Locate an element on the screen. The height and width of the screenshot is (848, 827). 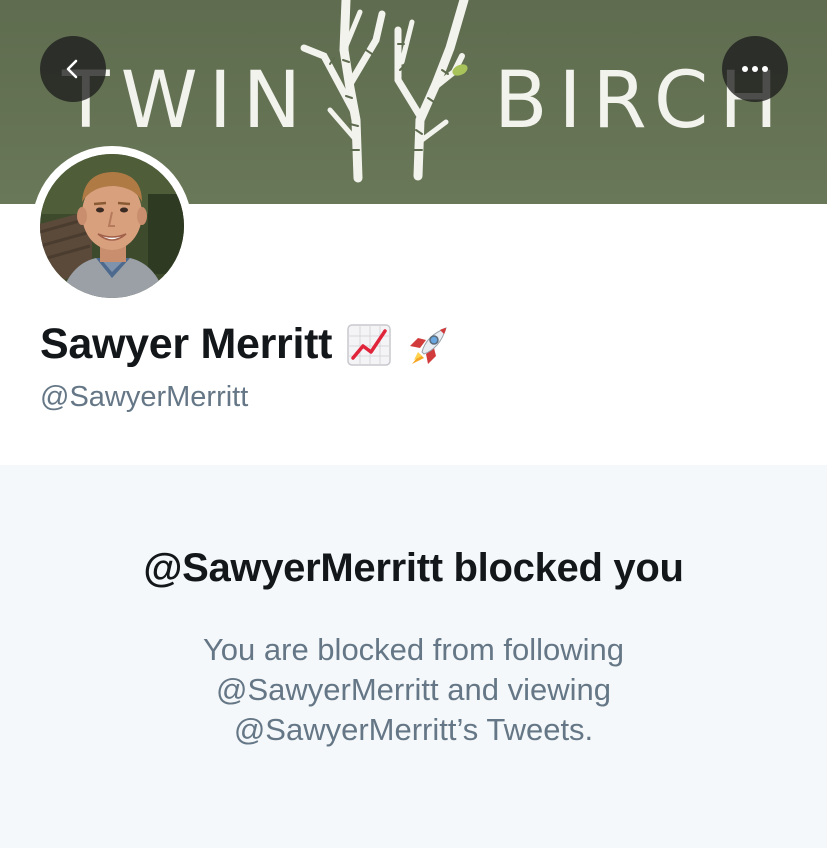
blocked-title: @SawyerMerritt blocked you is located at coordinates (413, 568).